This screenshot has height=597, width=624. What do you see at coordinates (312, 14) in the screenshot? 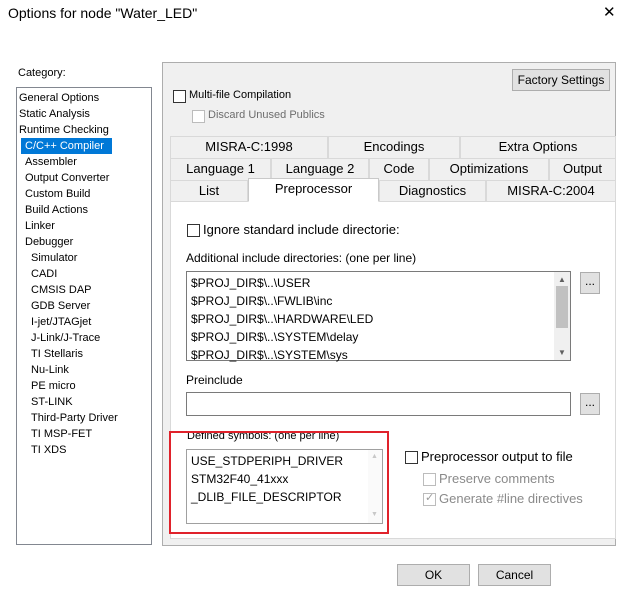
I see `title-bar: Options for node "Water_LED" ✕` at bounding box center [312, 14].